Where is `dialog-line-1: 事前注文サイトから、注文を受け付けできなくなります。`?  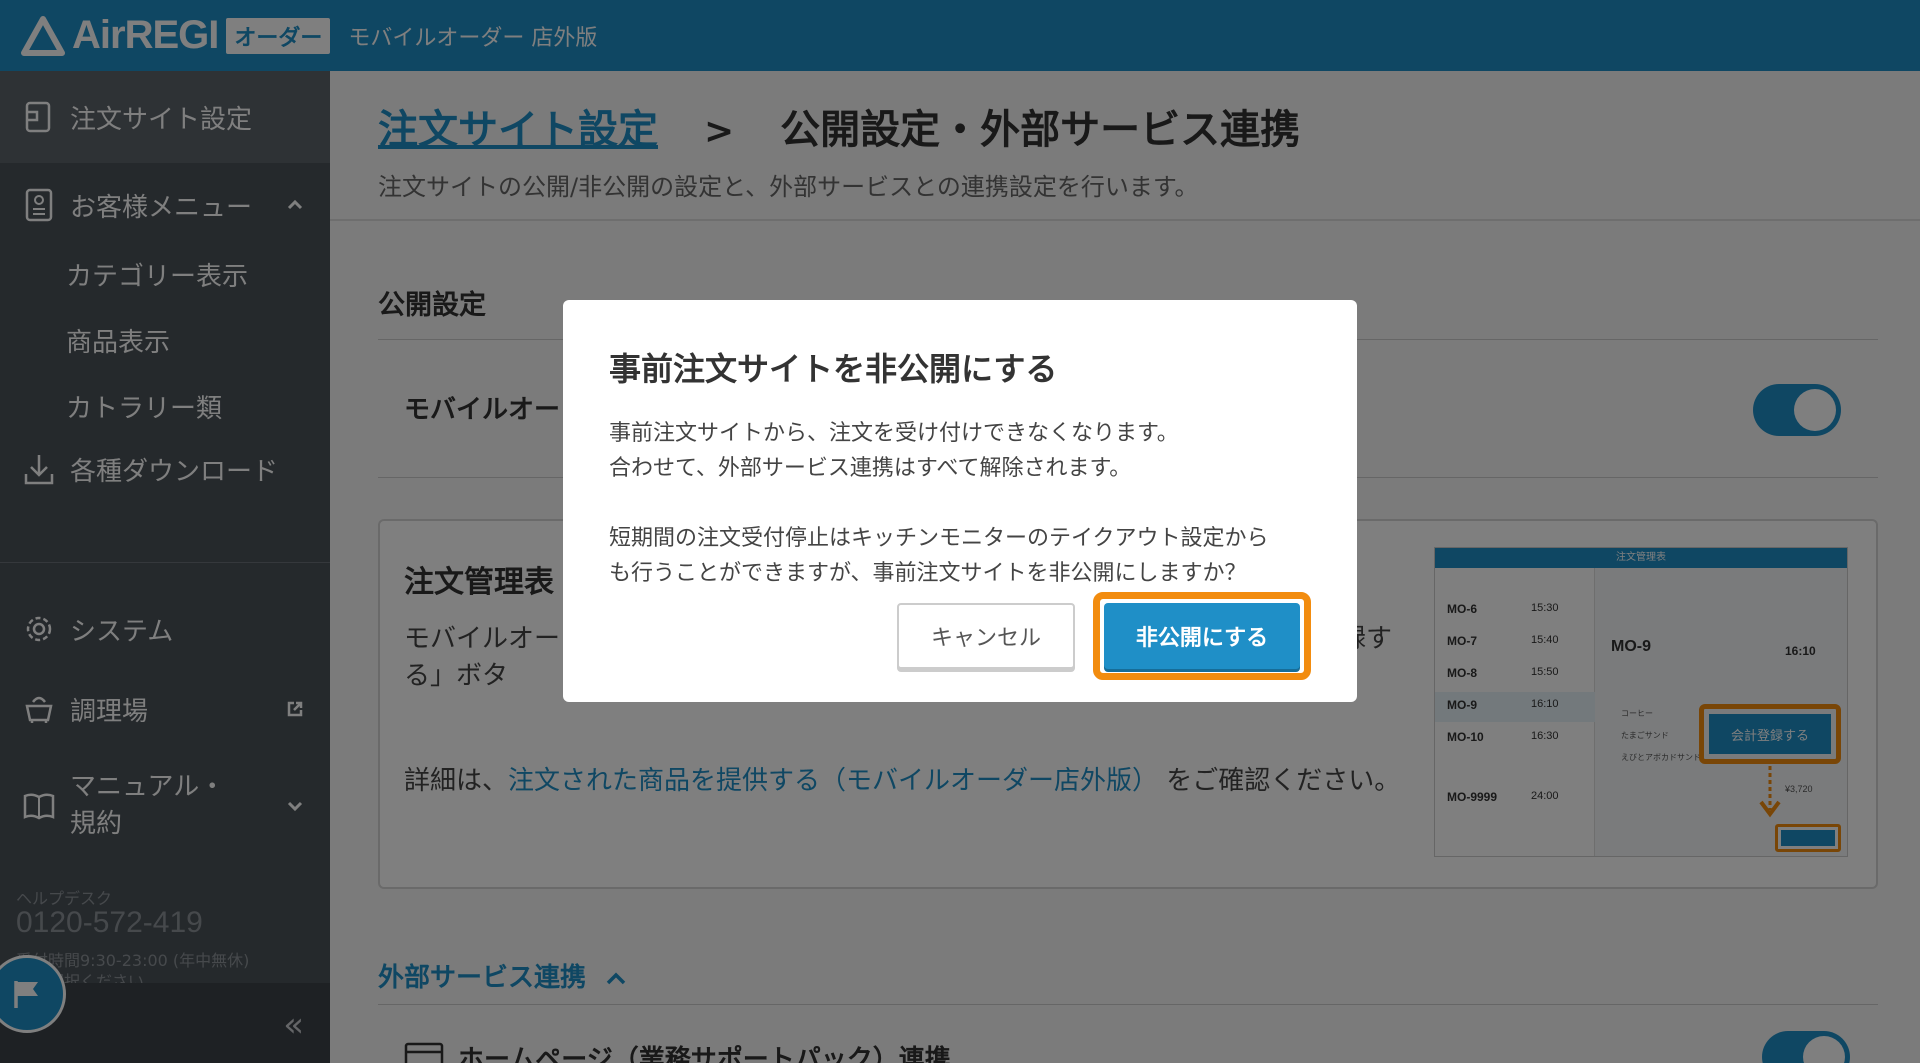
dialog-line-1: 事前注文サイトから、注文を受け付けできなくなります。 is located at coordinates (894, 433).